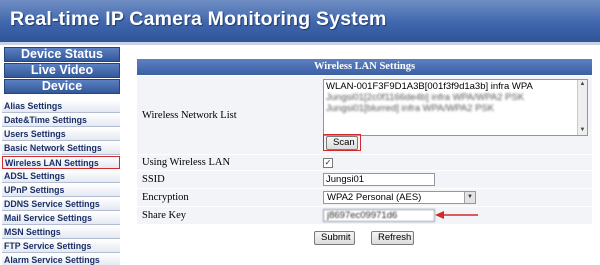 The width and height of the screenshot is (600, 265). What do you see at coordinates (364, 162) in the screenshot?
I see `using-wireless-row: Using Wireless LAN ✓` at bounding box center [364, 162].